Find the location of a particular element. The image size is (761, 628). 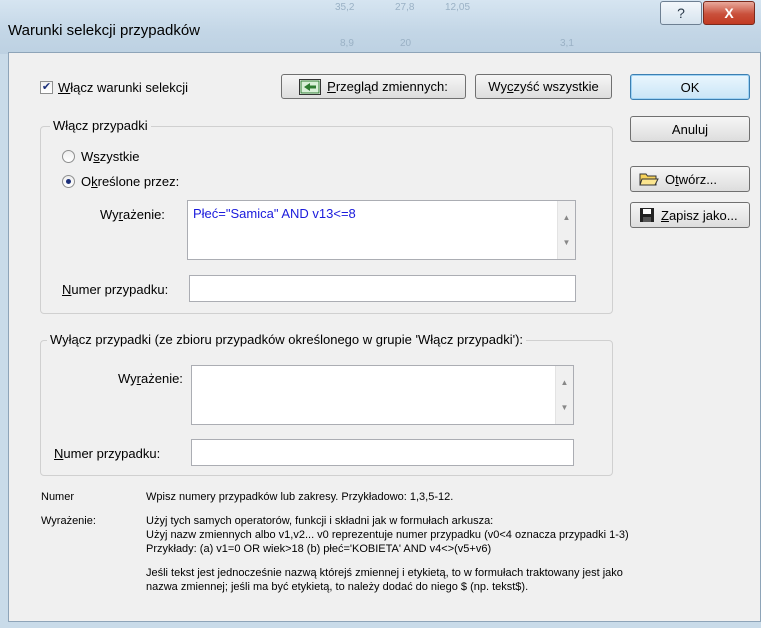

include-expression-label: Wyrażenie: is located at coordinates (132, 214).